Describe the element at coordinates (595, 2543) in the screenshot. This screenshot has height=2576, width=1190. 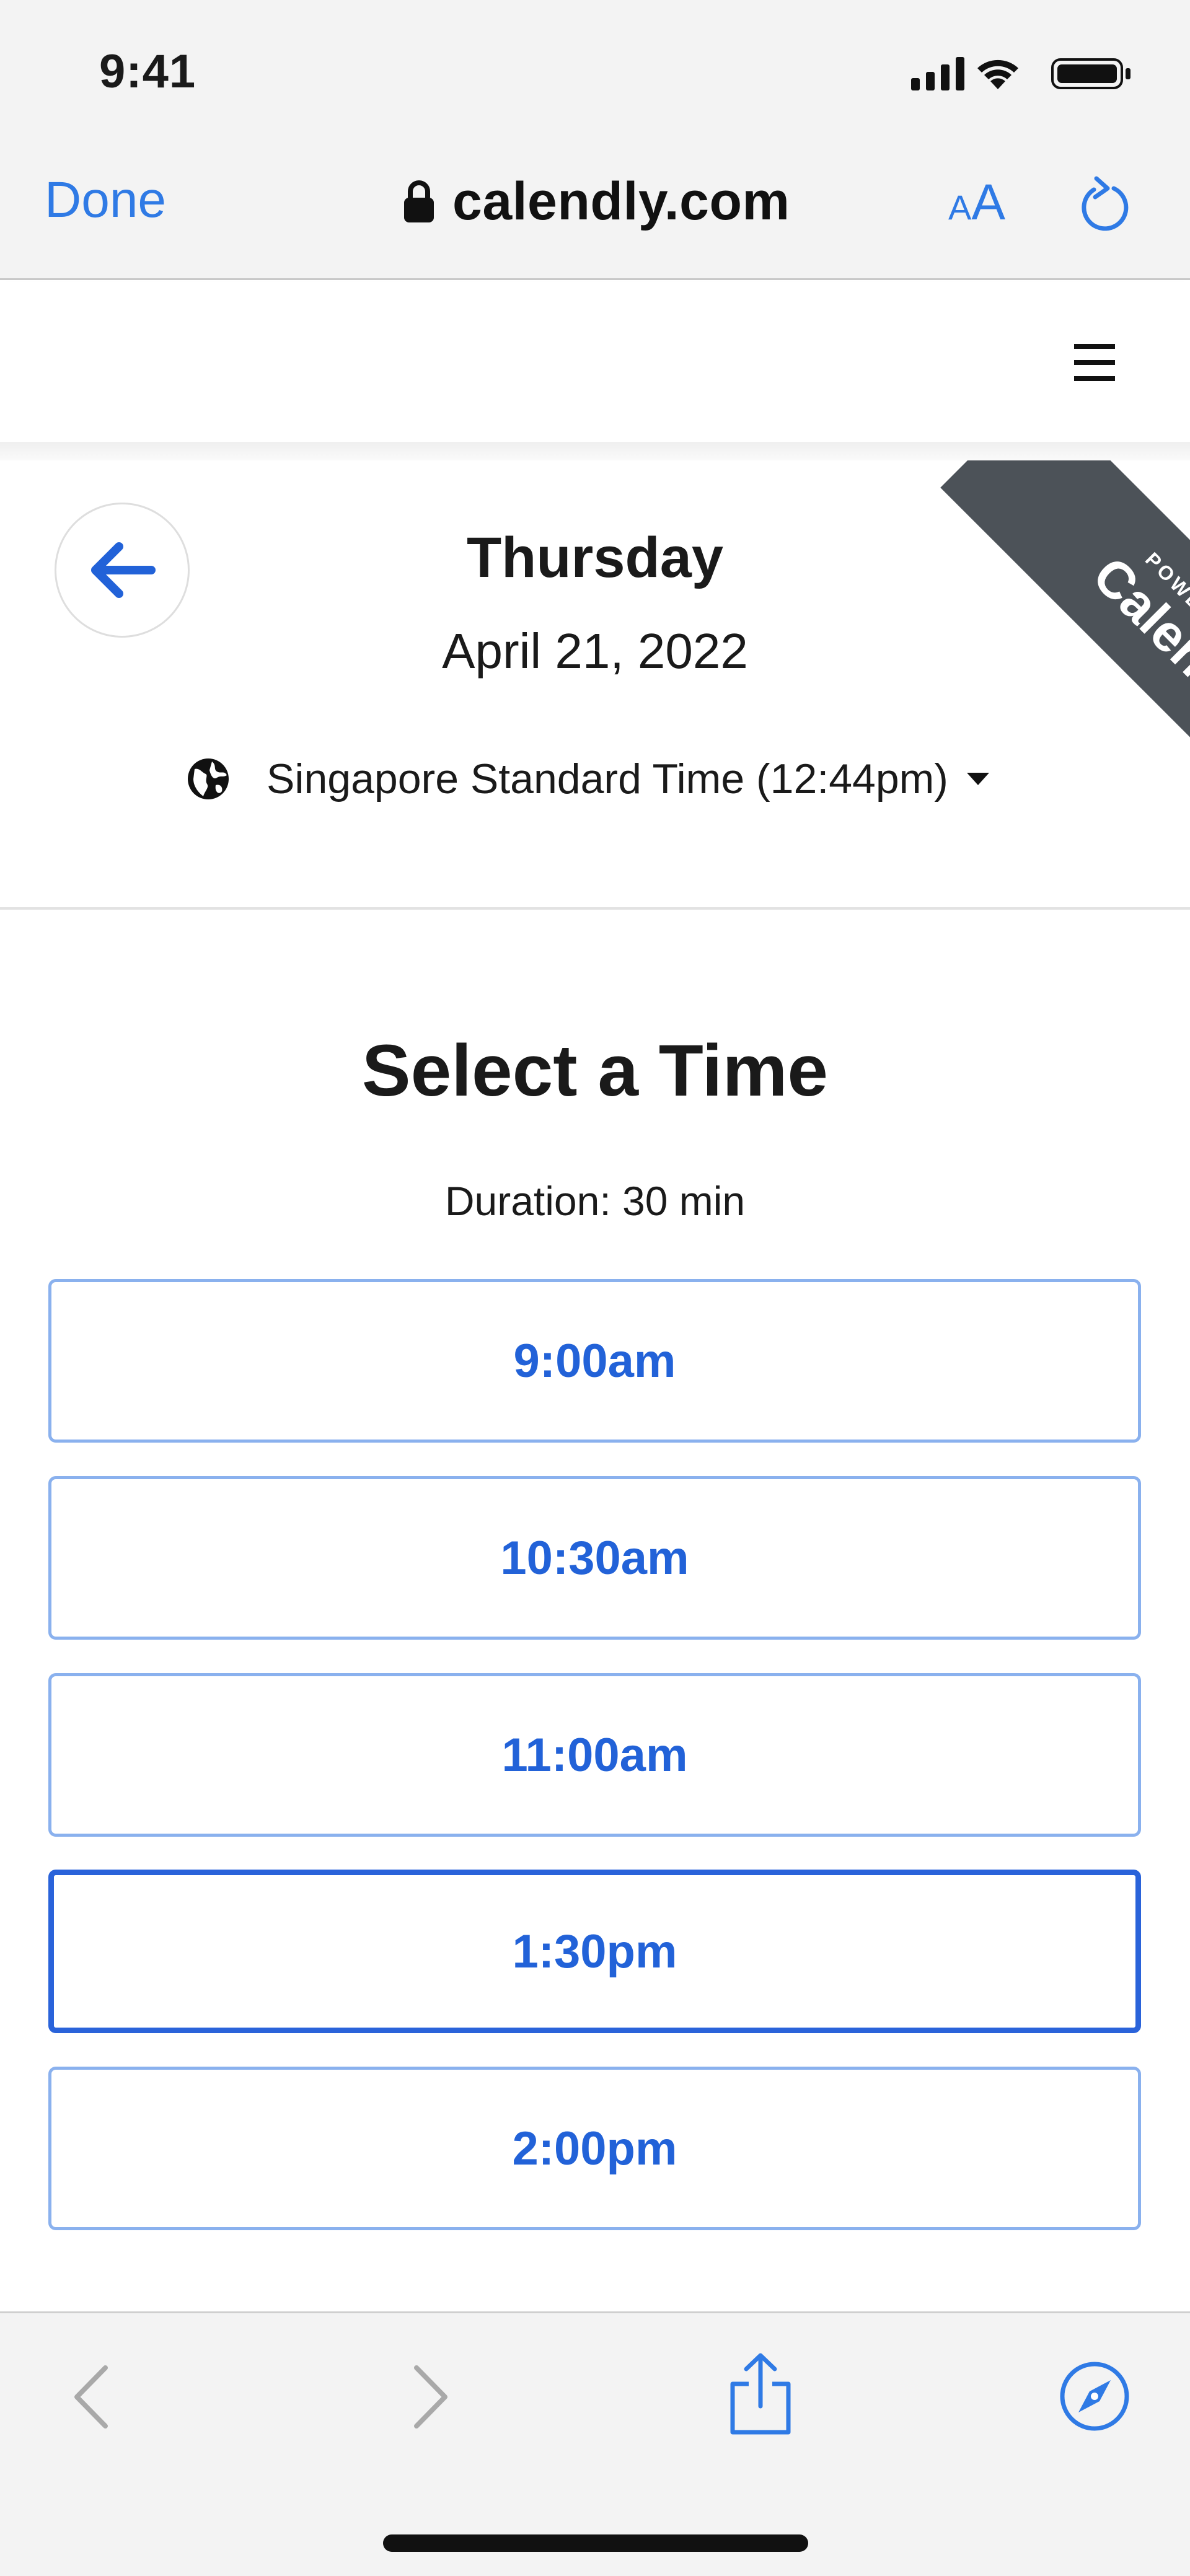
I see `home-indicator` at that location.